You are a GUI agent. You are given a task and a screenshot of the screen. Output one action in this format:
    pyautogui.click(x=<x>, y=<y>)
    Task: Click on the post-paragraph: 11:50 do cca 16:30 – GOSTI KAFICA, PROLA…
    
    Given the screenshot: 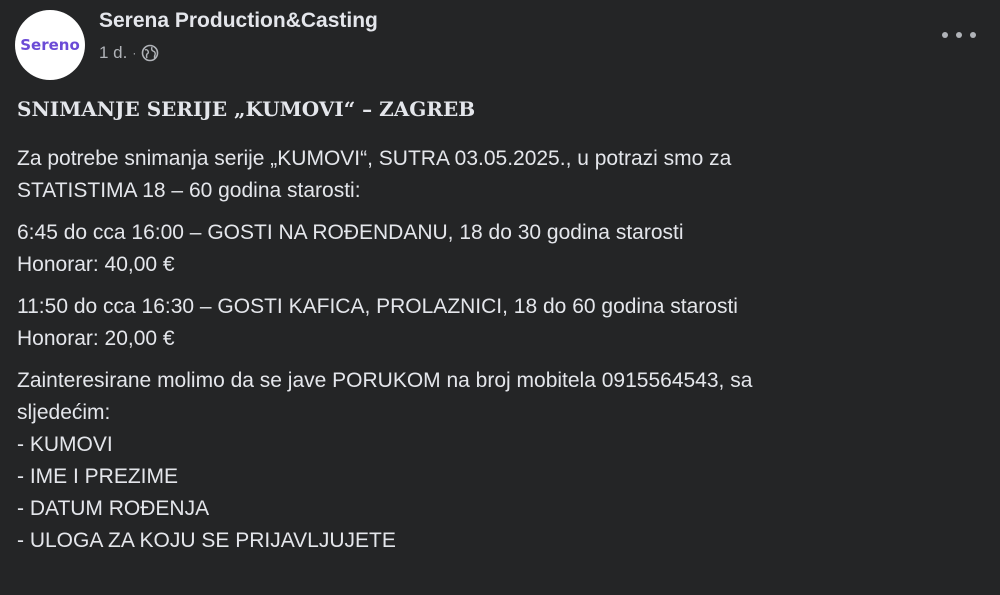 What is the action you would take?
    pyautogui.click(x=498, y=323)
    